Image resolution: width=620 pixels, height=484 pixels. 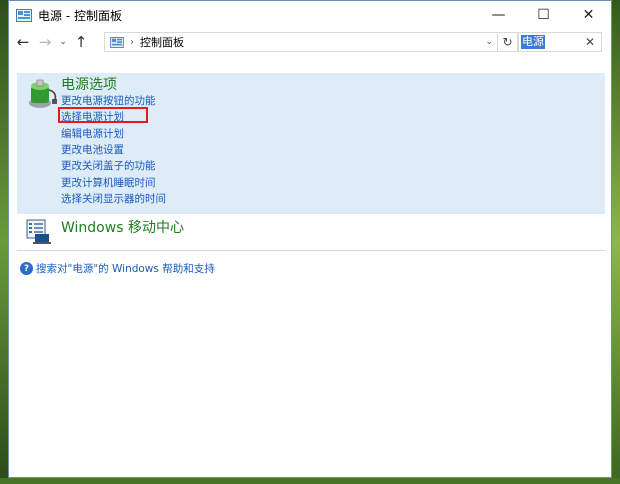 What do you see at coordinates (560, 42) in the screenshot?
I see `search-input: 电源 ✕` at bounding box center [560, 42].